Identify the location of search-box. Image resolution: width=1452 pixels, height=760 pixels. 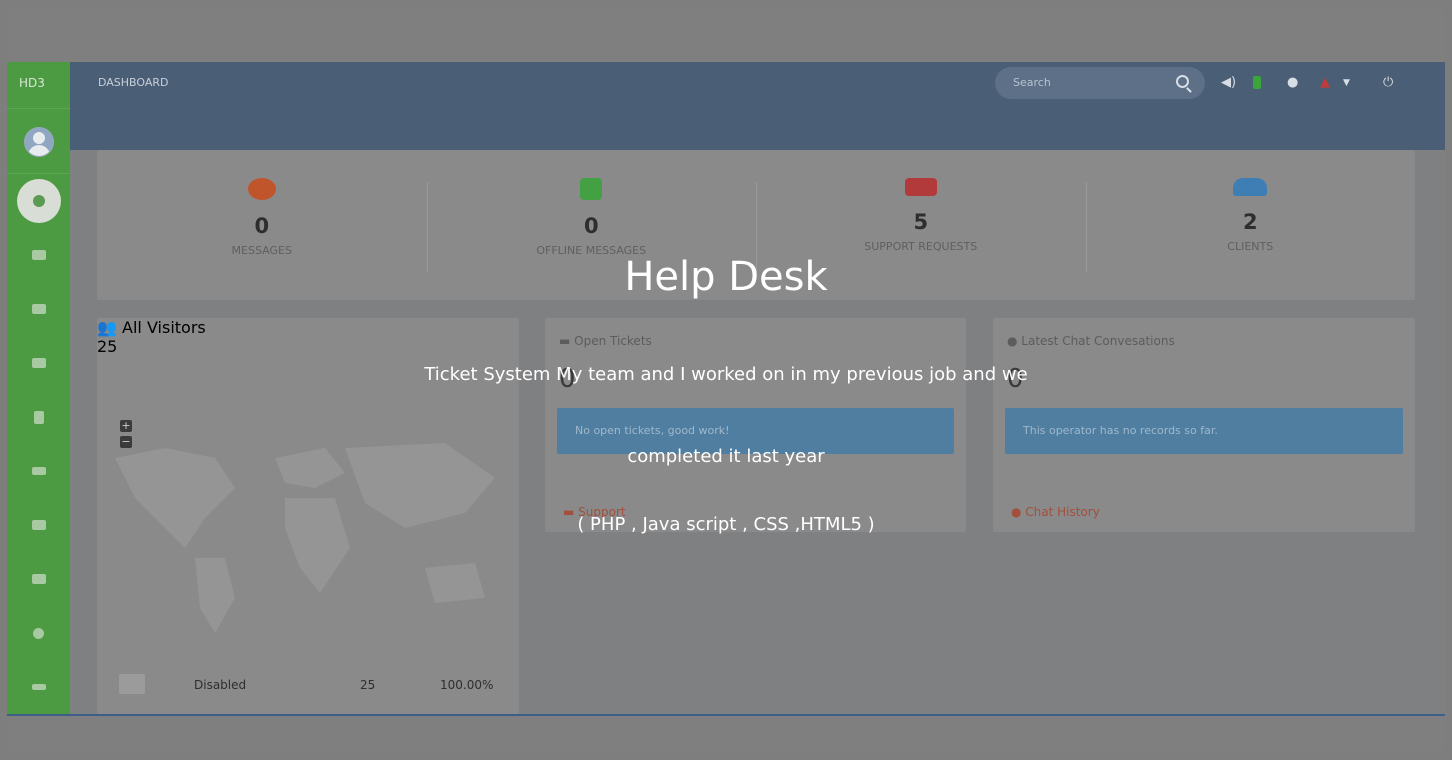
(1100, 83).